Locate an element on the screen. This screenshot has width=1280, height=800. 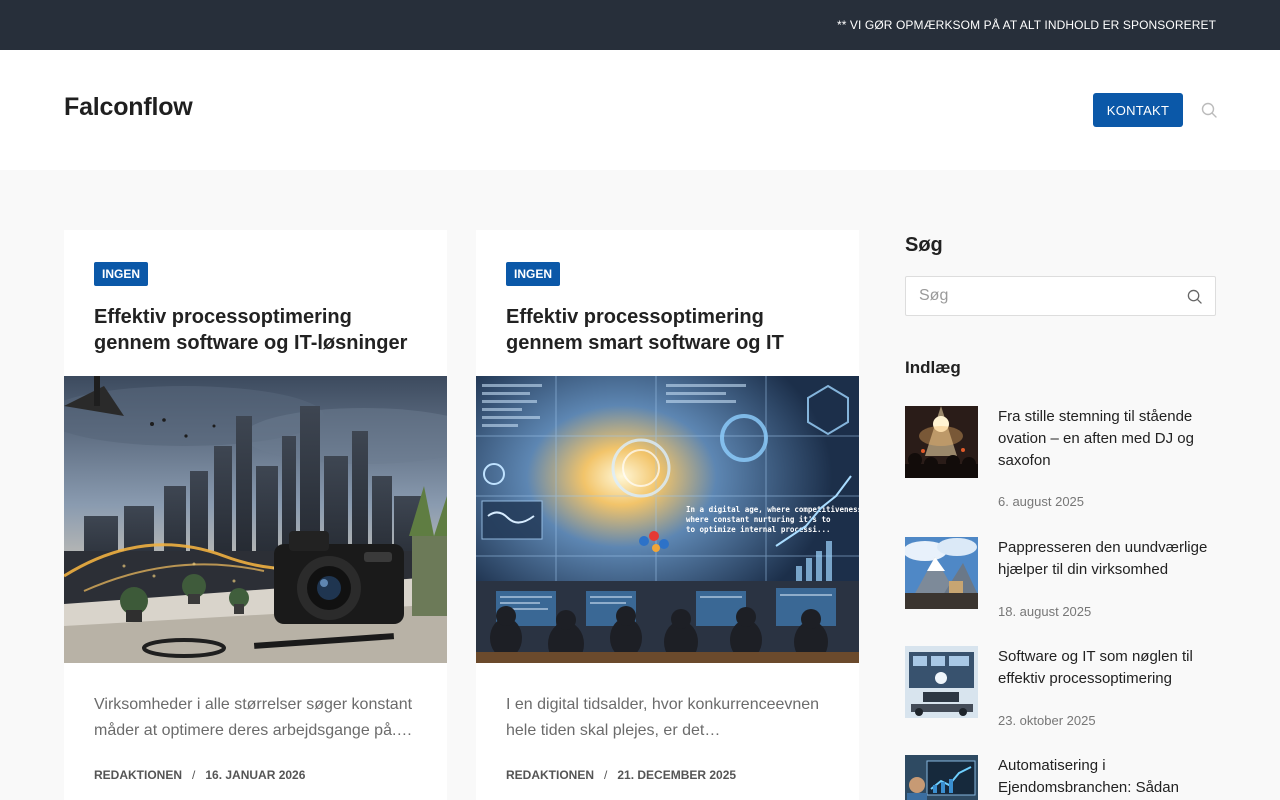
image-text-line-1: In a digital age, where competitiveness is located at coordinates (772, 509).